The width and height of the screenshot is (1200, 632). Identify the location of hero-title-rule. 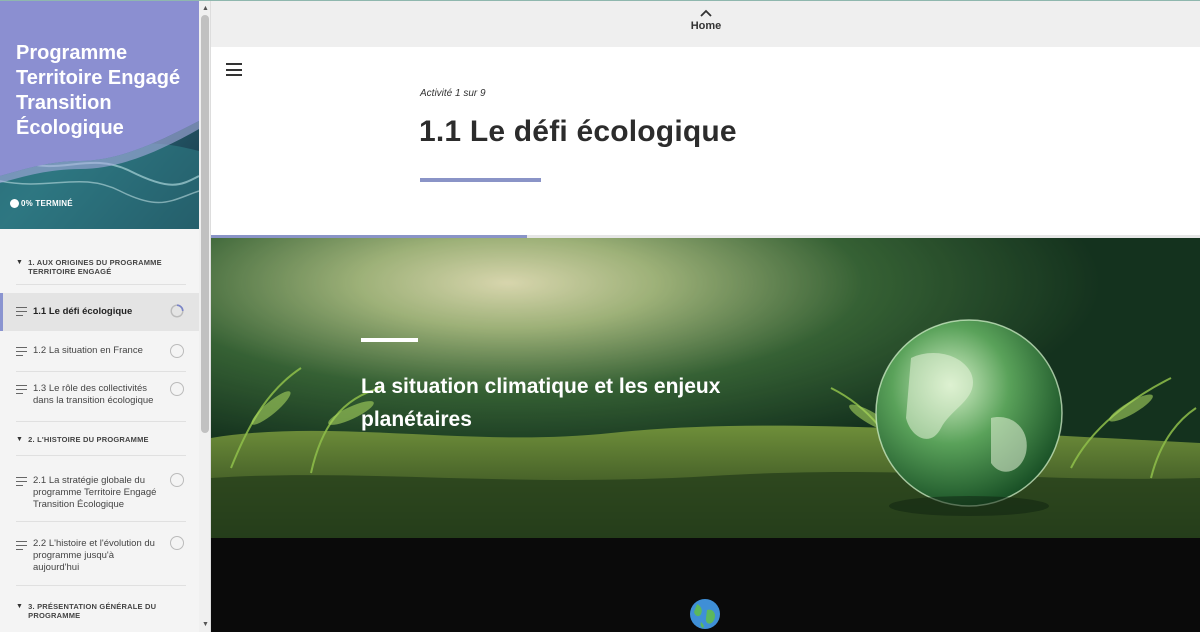
(389, 340).